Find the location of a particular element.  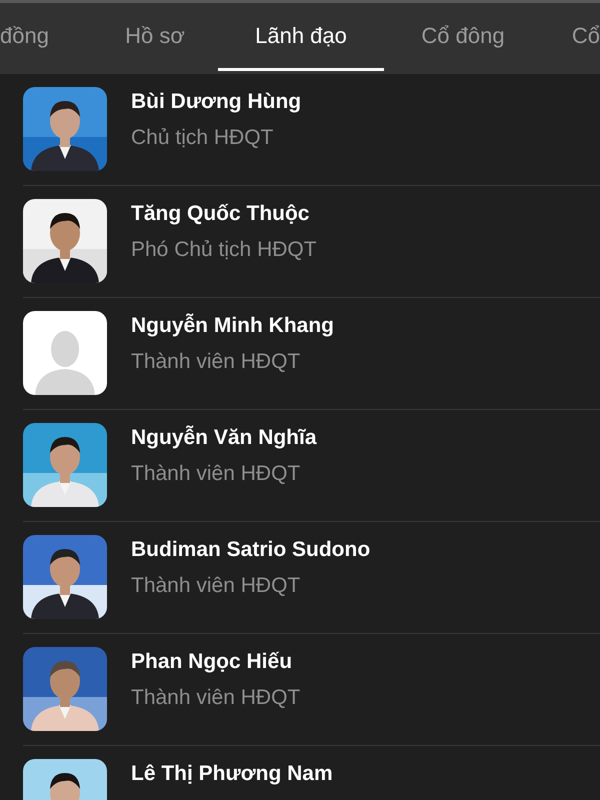

member-role: Chủ tịch HĐQT is located at coordinates (202, 138).